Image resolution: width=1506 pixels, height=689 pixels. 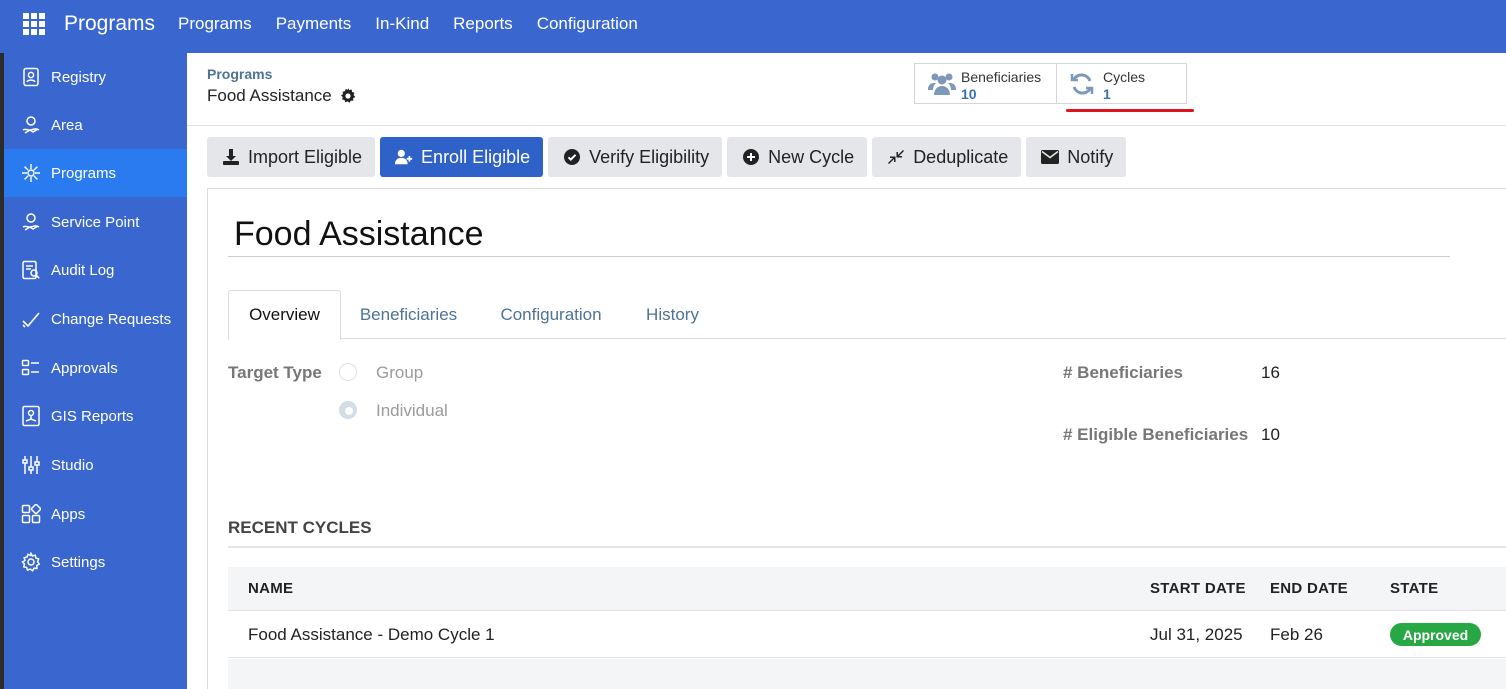 I want to click on record-title: Food Assistance, so click(x=281, y=96).